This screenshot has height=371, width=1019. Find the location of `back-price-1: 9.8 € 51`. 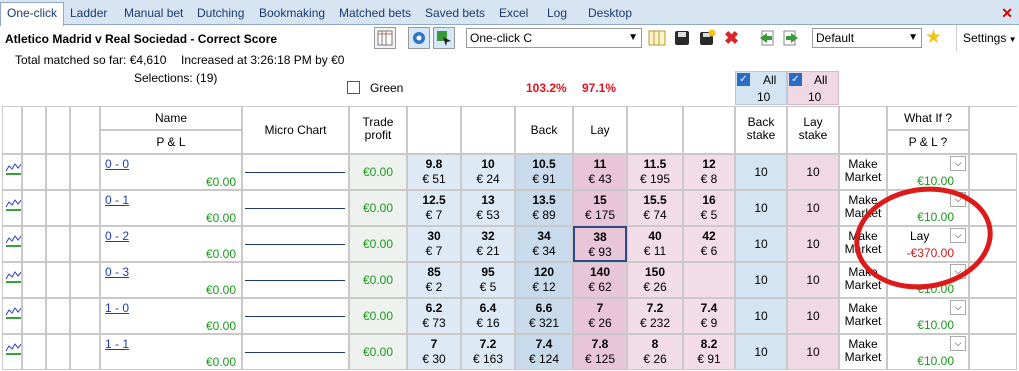

back-price-1: 9.8 € 51 is located at coordinates (434, 172).